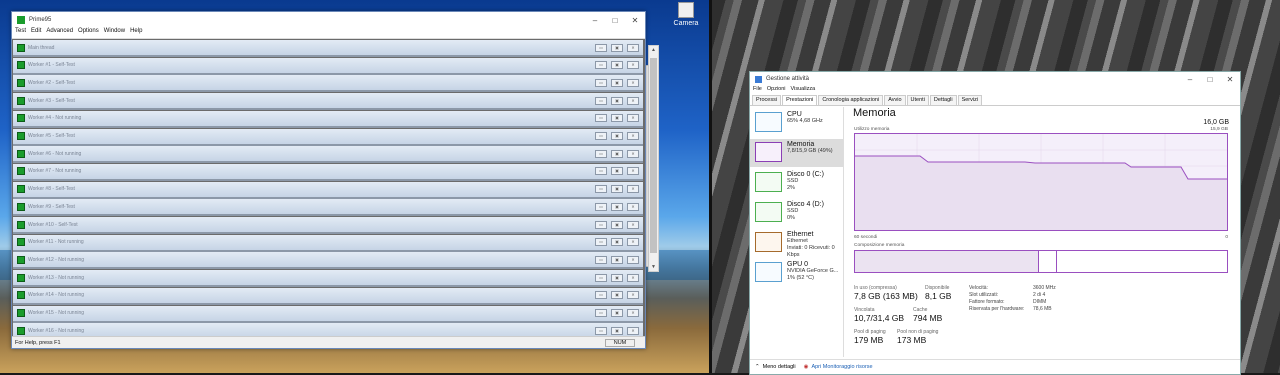 The image size is (1280, 375). Describe the element at coordinates (895, 100) in the screenshot. I see `tab-avvio: Avvio` at that location.